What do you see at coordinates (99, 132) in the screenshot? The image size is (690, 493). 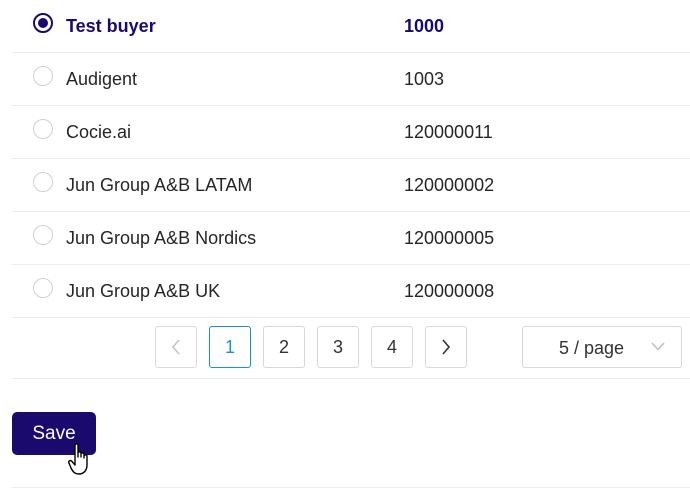 I see `buyer-name: Cocie.ai` at bounding box center [99, 132].